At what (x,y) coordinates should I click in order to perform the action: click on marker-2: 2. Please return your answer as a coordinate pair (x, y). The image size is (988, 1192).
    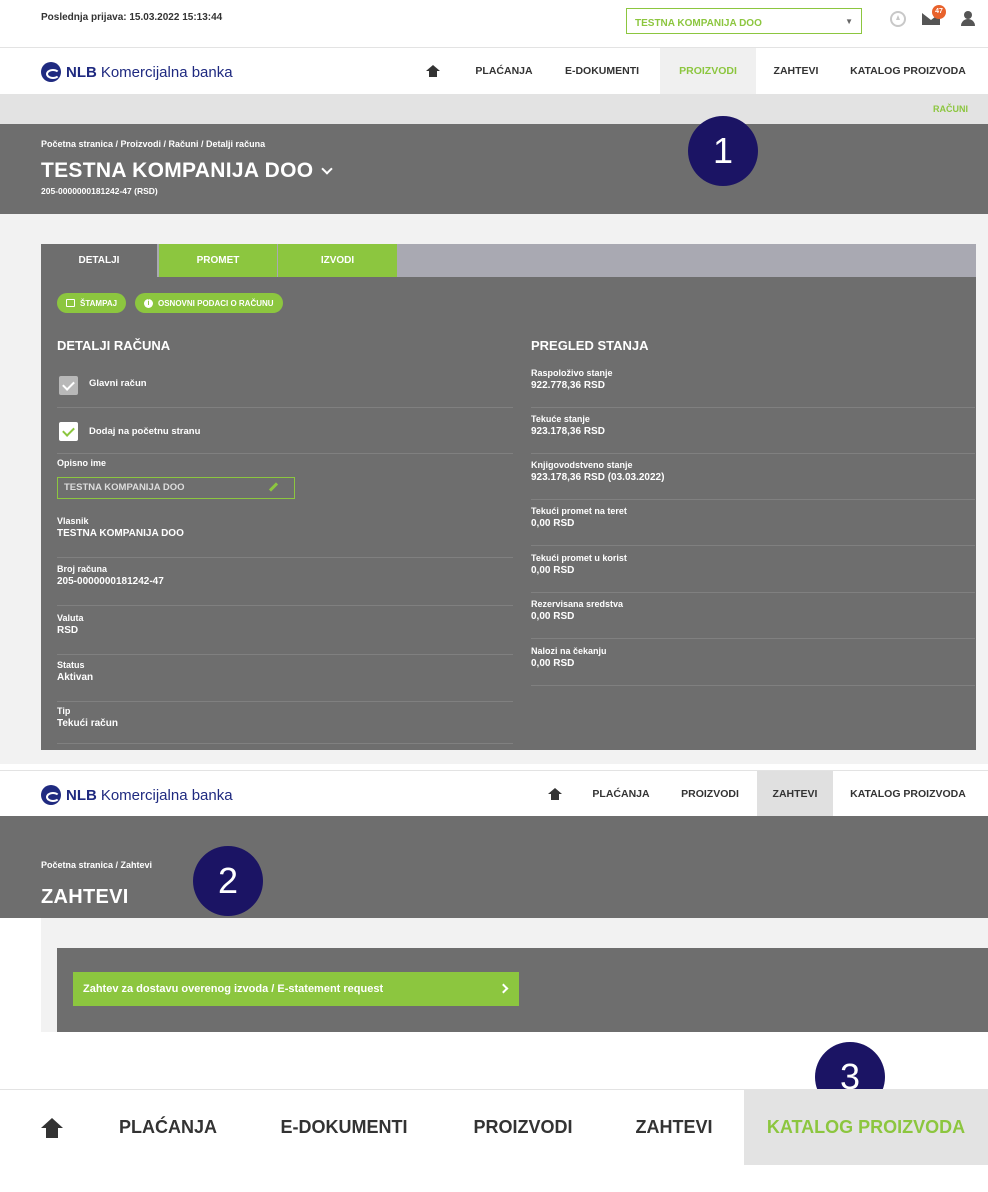
    Looking at the image, I should click on (228, 881).